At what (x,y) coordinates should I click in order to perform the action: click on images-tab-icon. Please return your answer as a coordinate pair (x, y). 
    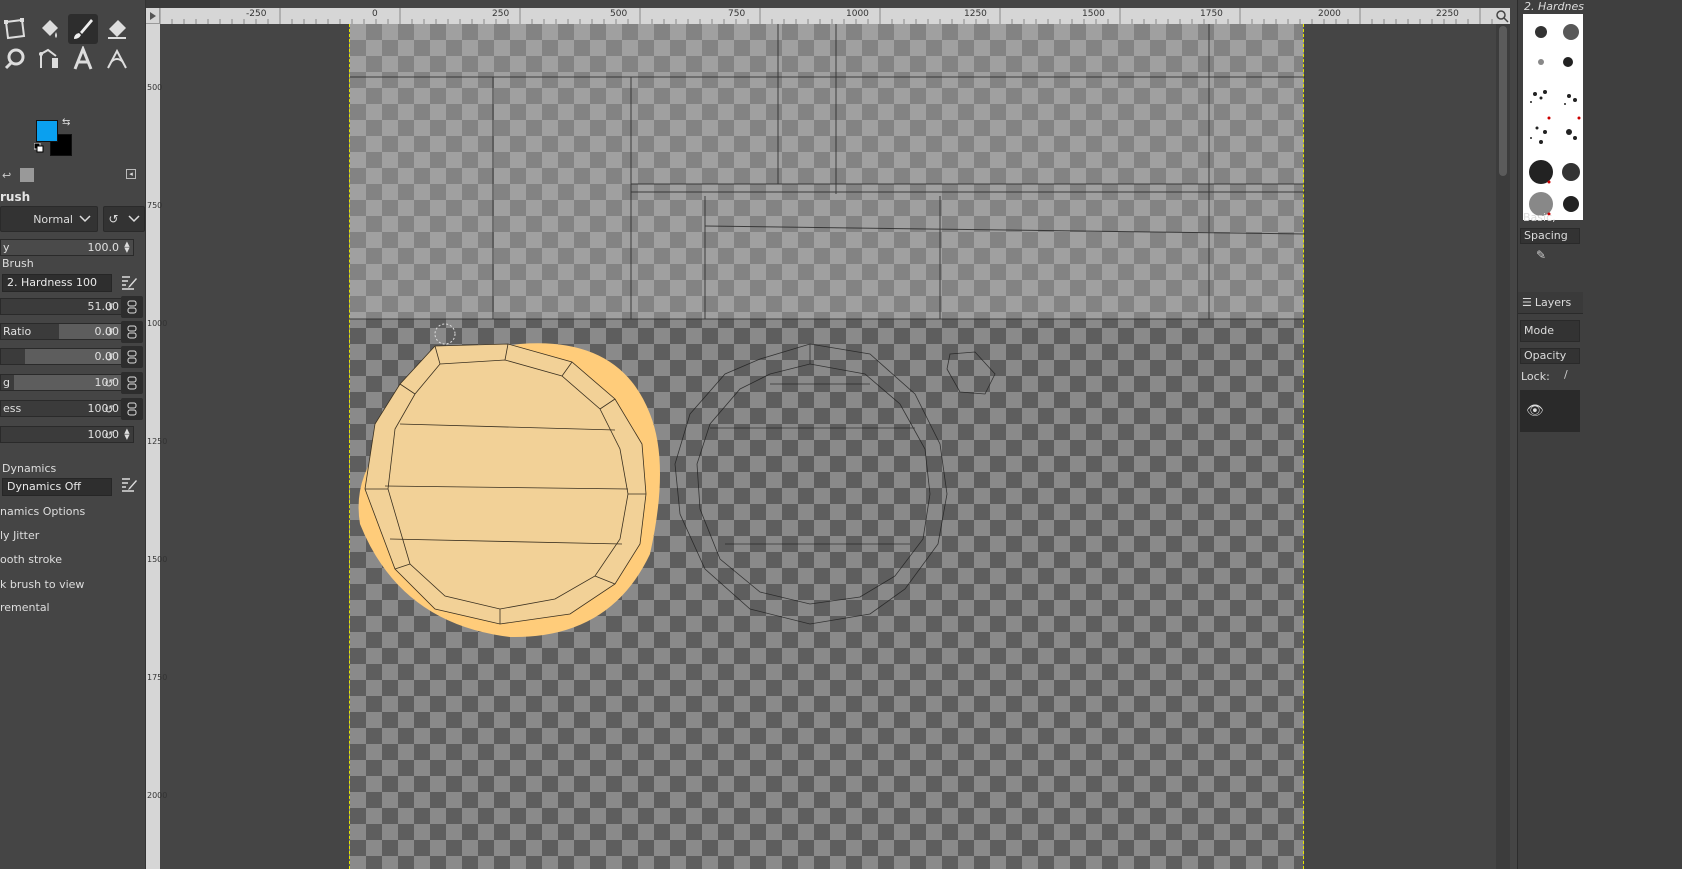
    Looking at the image, I should click on (27, 175).